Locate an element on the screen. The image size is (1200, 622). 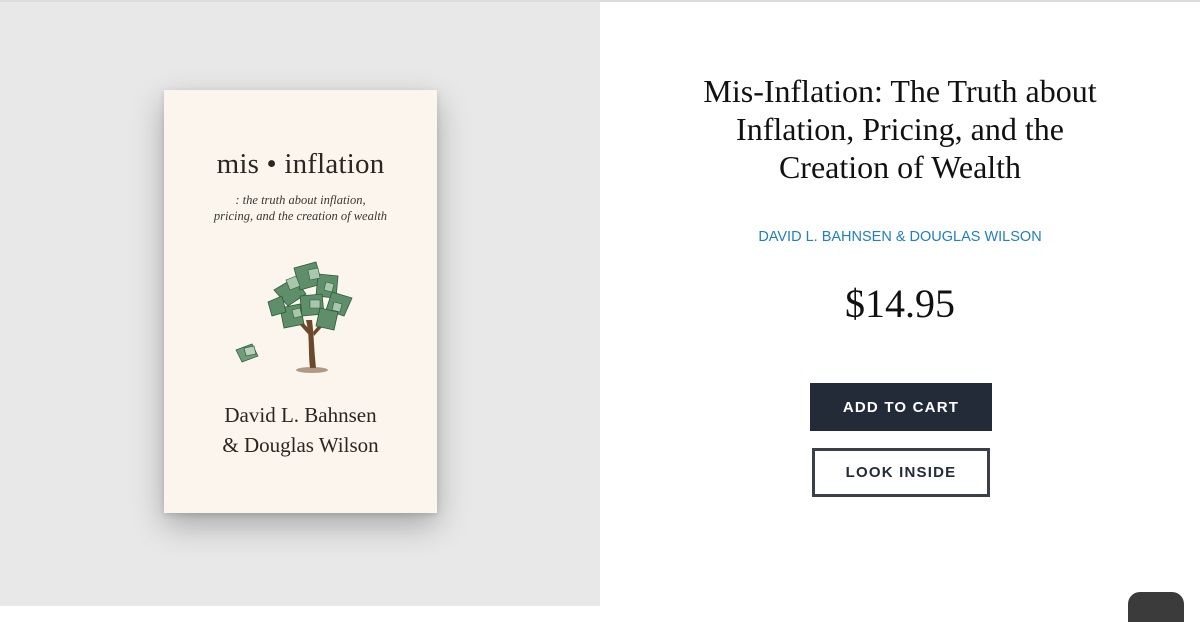
cover-authors: David L. Bahnsen & Douglas Wilson is located at coordinates (300, 430).